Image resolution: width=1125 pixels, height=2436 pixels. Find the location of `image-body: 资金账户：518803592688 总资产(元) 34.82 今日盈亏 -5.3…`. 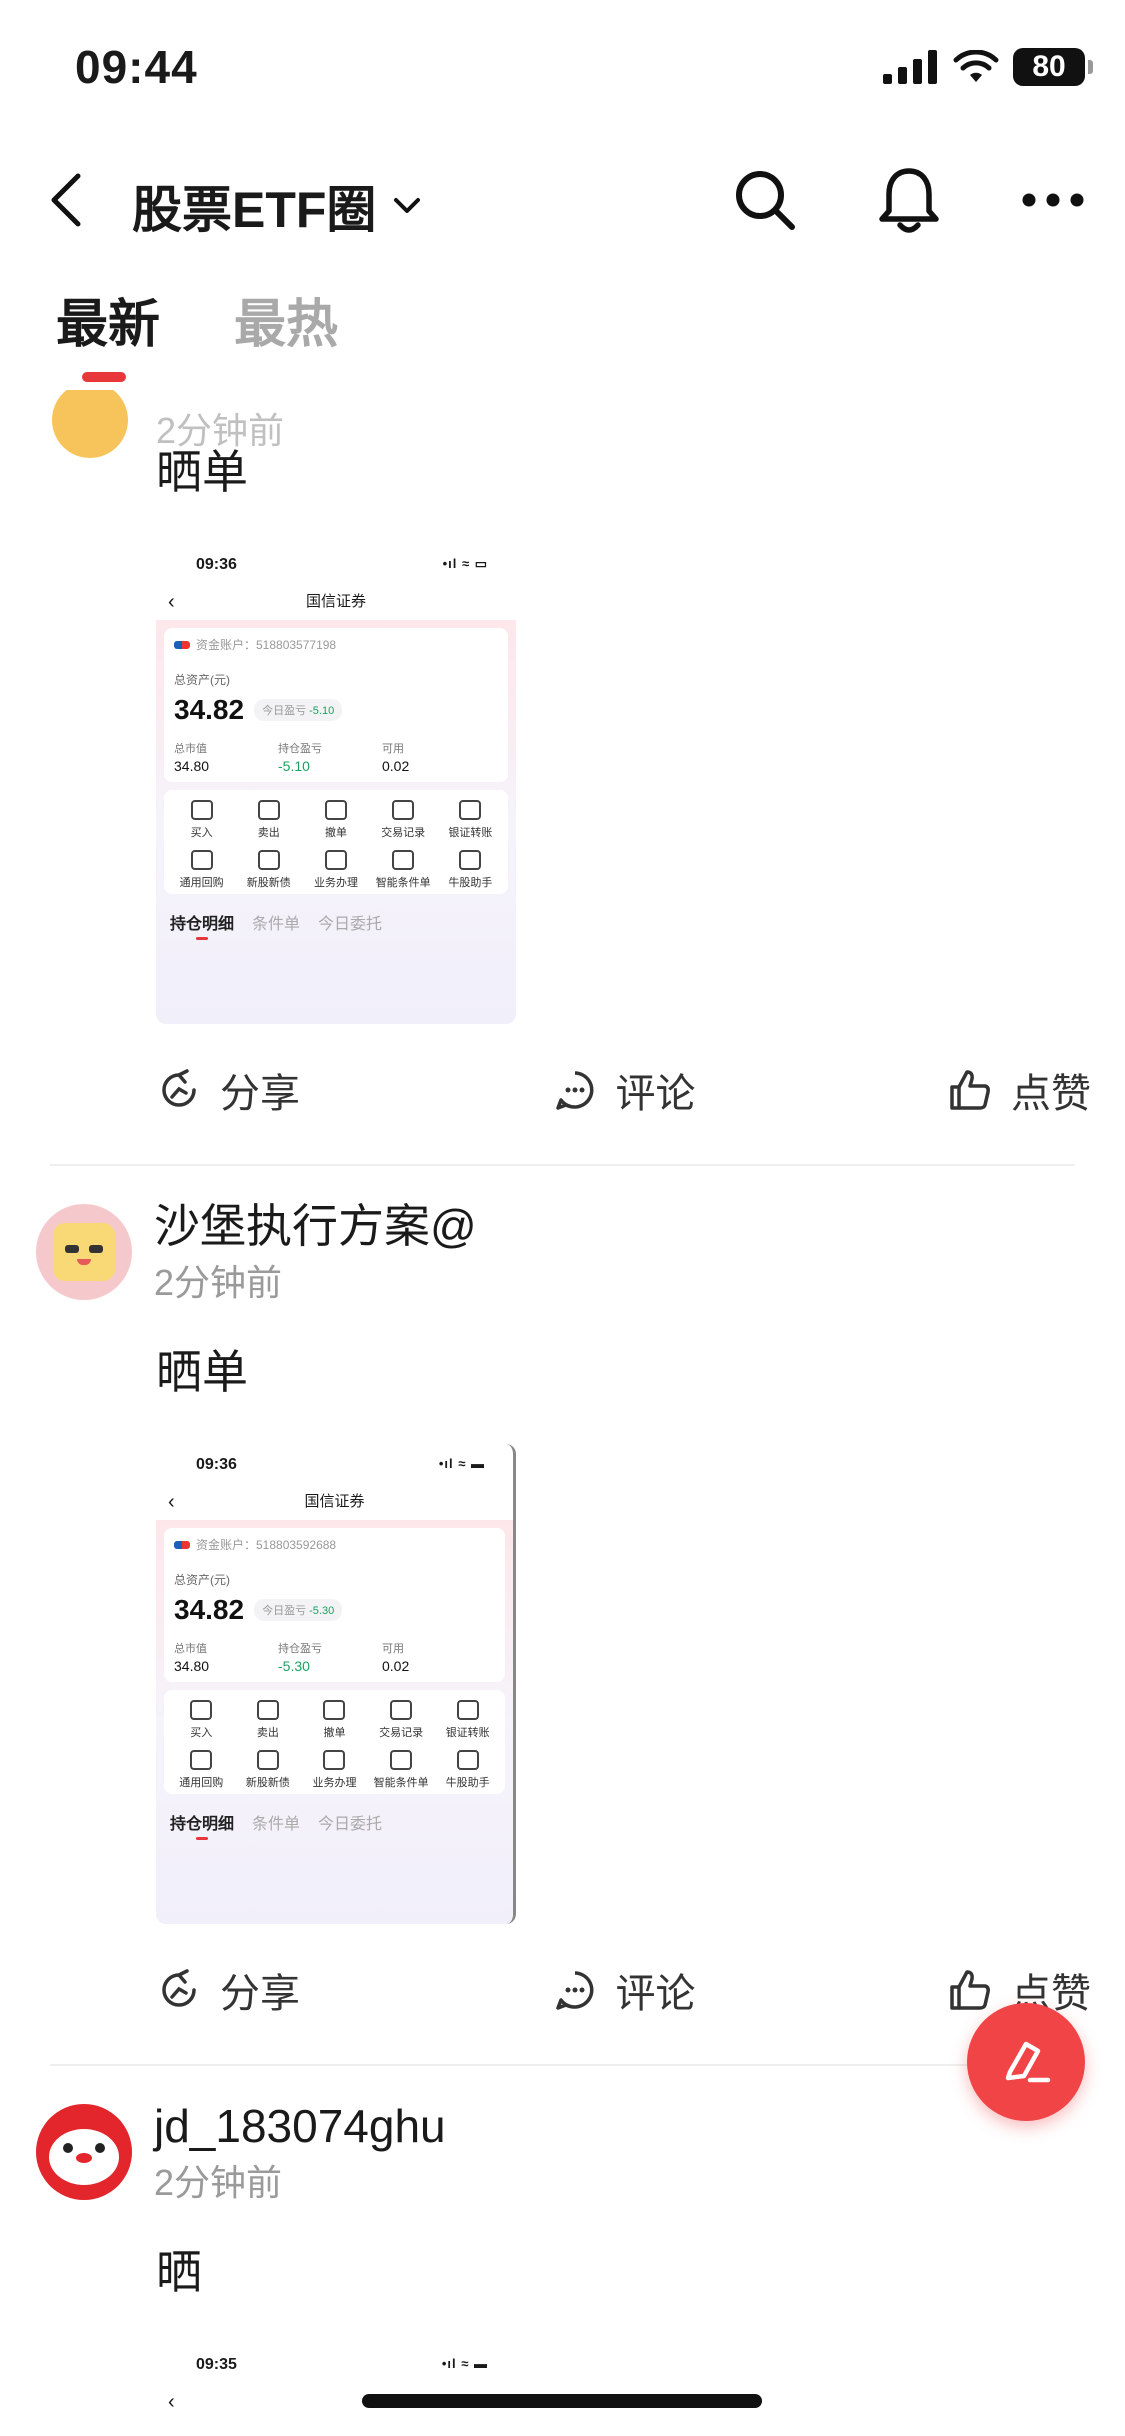

image-body: 资金账户：518803592688 总资产(元) 34.82 今日盈亏 -5.3… is located at coordinates (334, 1722).